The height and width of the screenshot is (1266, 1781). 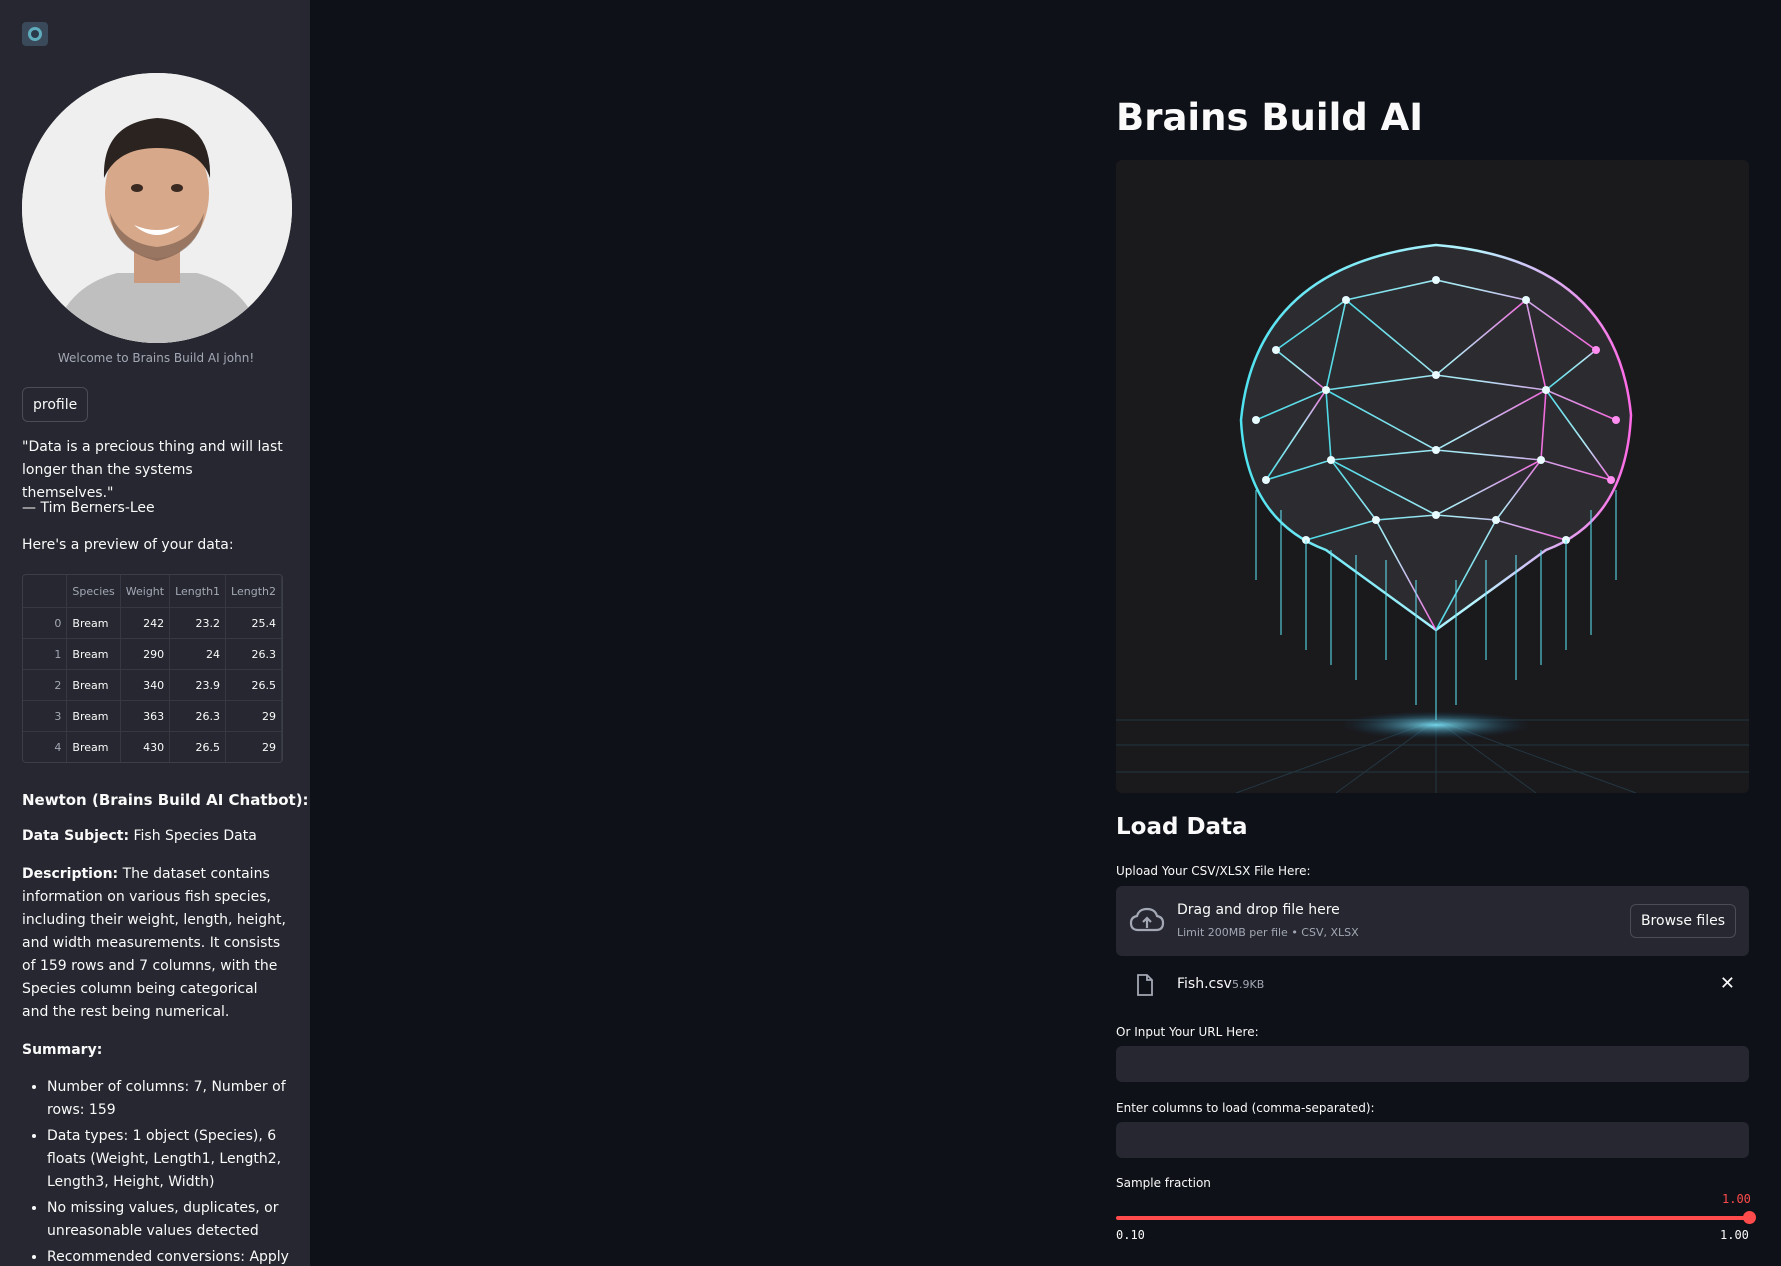 What do you see at coordinates (1147, 923) in the screenshot?
I see `cloud-upload-icon` at bounding box center [1147, 923].